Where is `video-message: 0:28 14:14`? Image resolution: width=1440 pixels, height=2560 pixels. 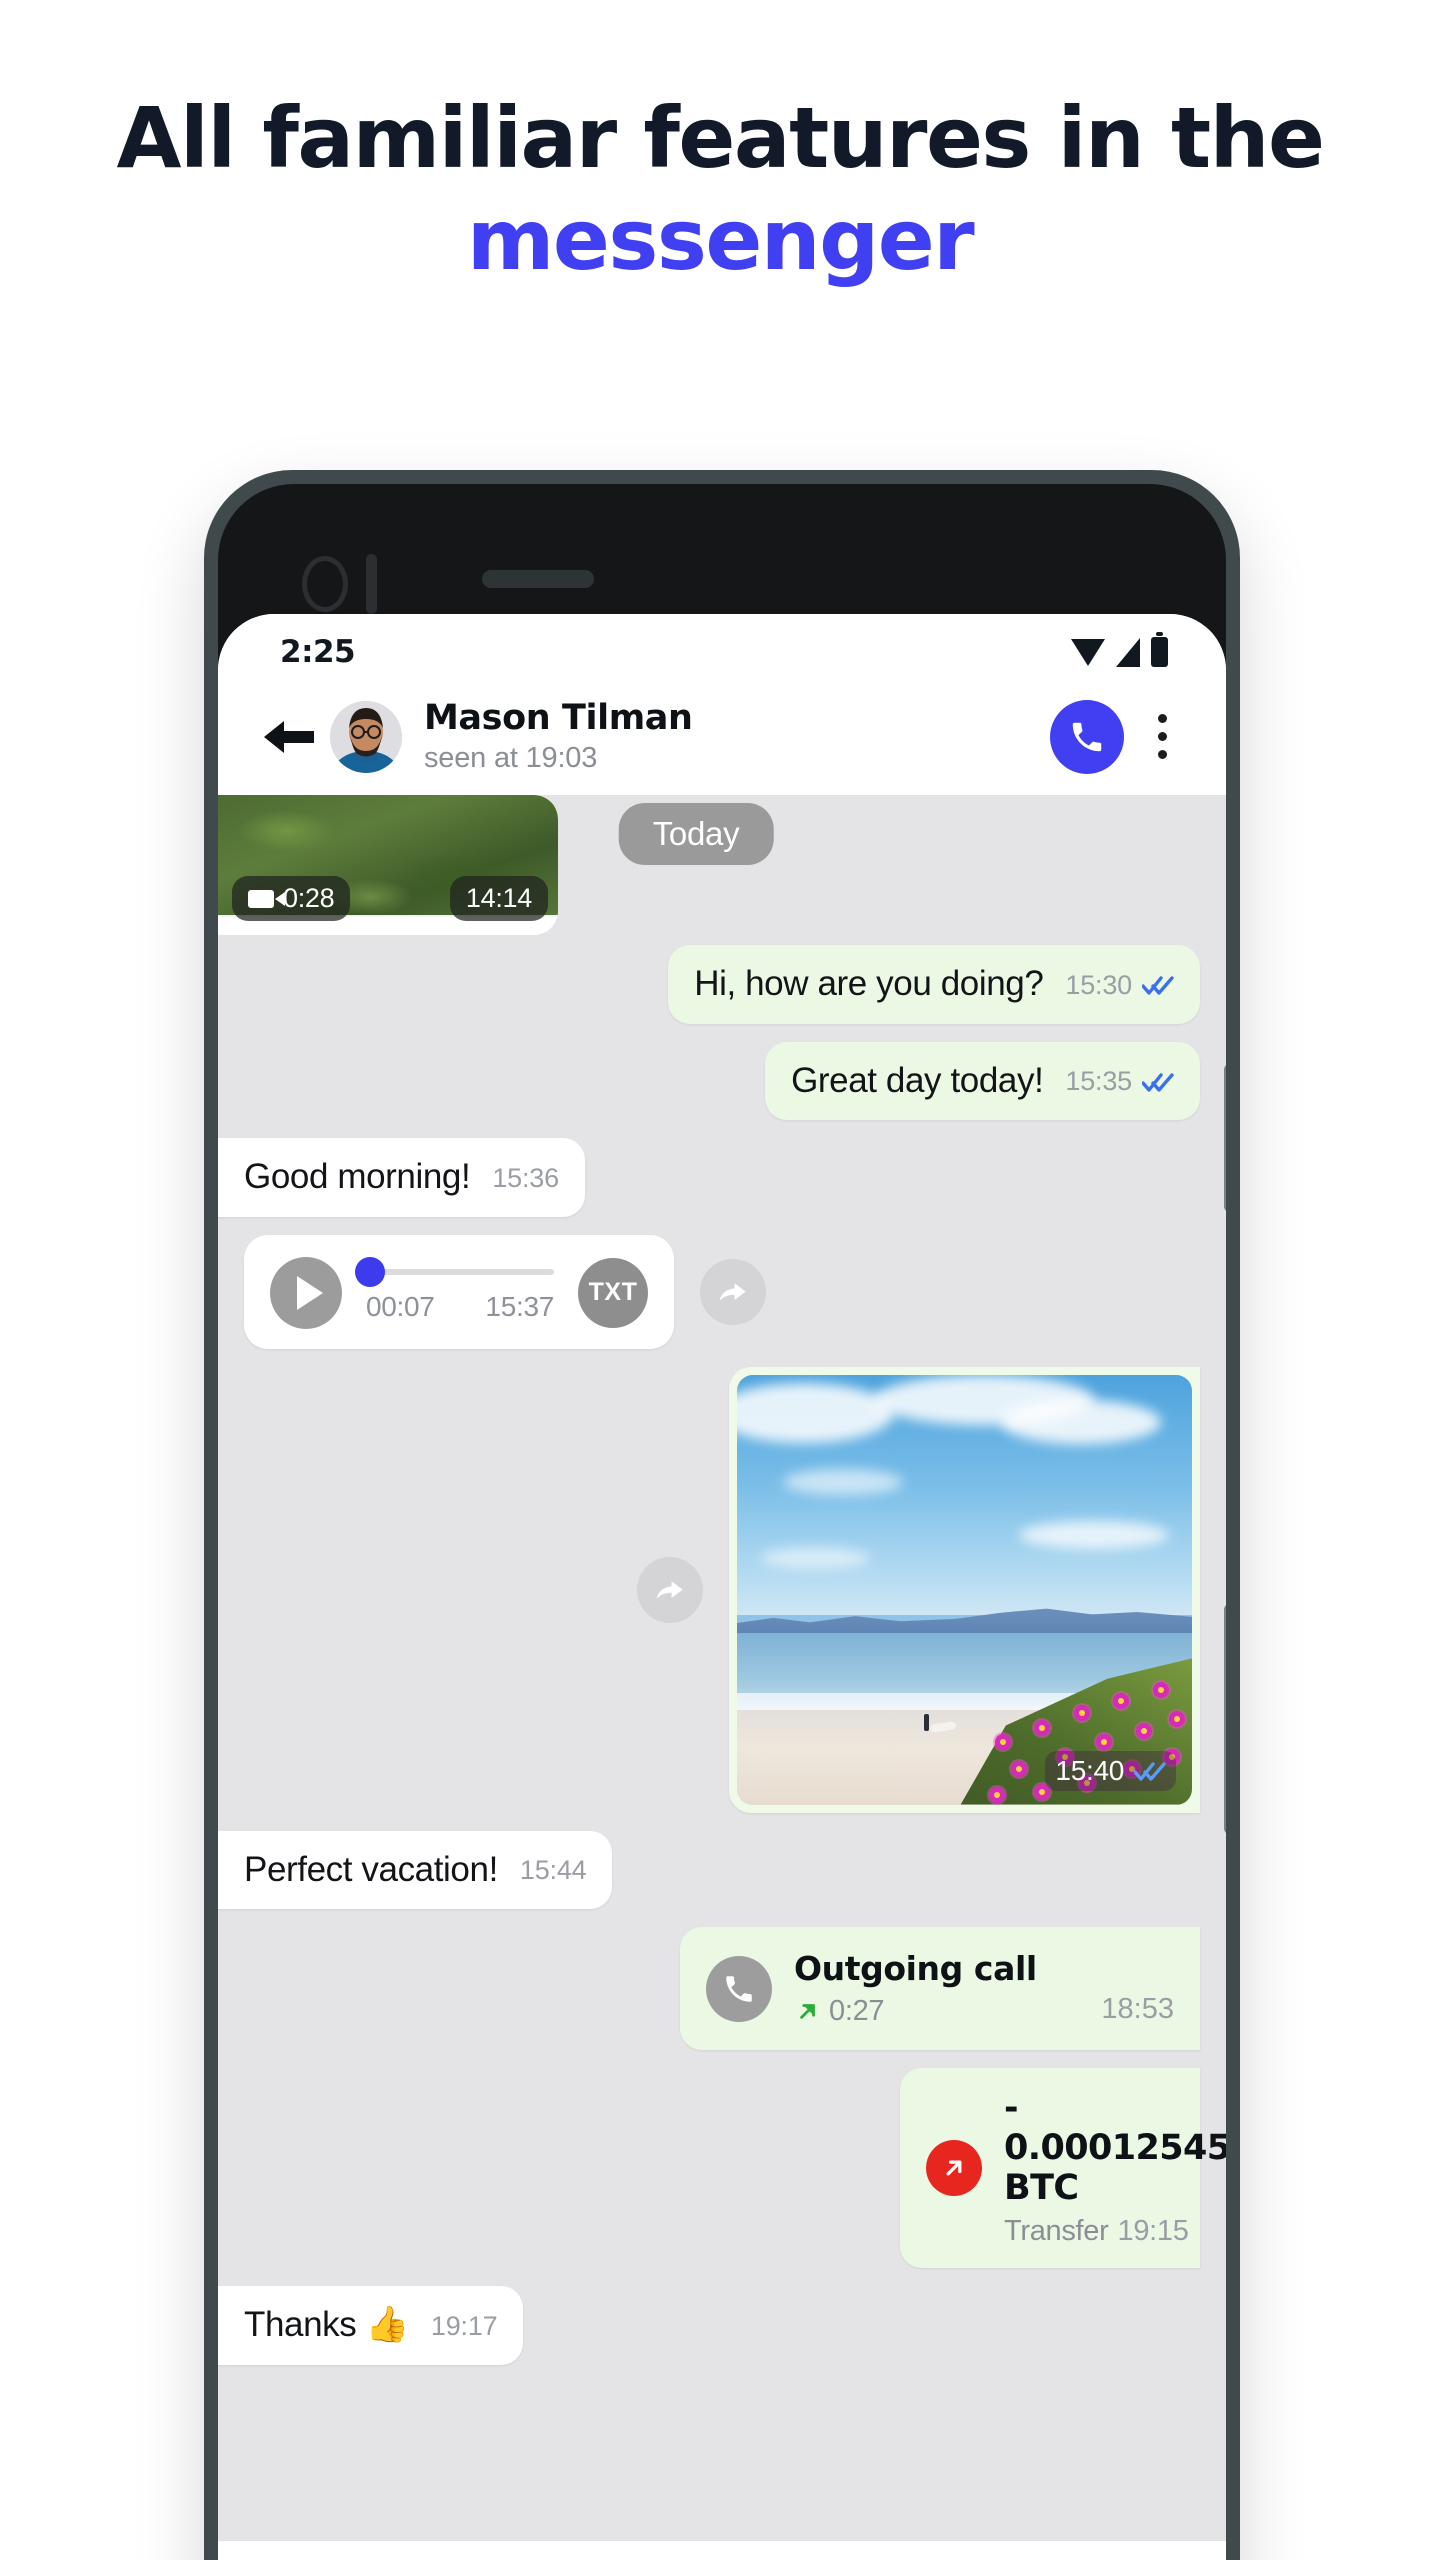
video-message: 0:28 14:14 is located at coordinates (388, 865).